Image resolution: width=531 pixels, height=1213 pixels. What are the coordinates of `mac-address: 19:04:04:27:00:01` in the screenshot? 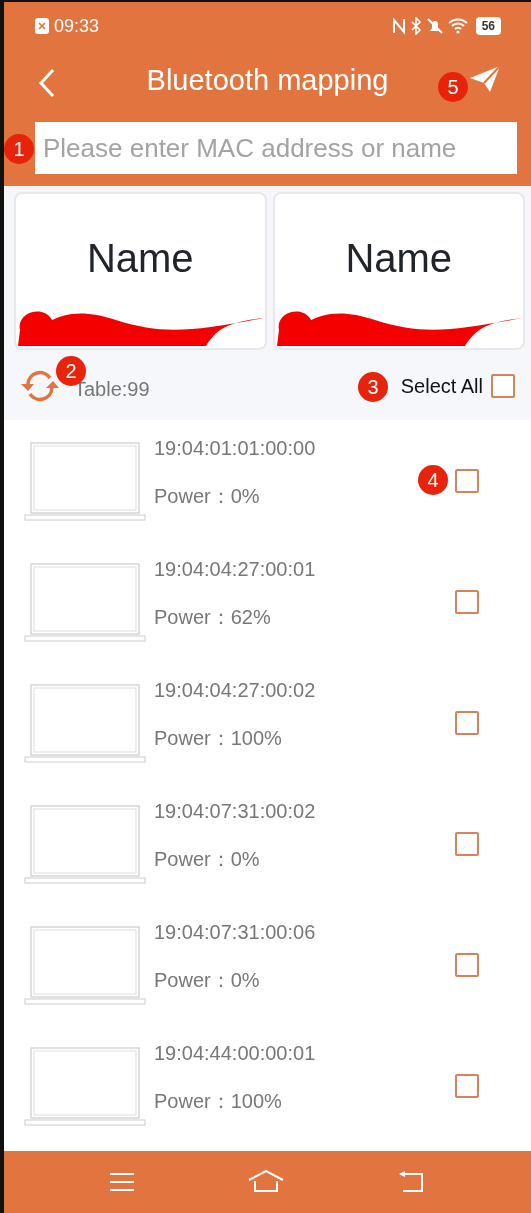 It's located at (235, 569).